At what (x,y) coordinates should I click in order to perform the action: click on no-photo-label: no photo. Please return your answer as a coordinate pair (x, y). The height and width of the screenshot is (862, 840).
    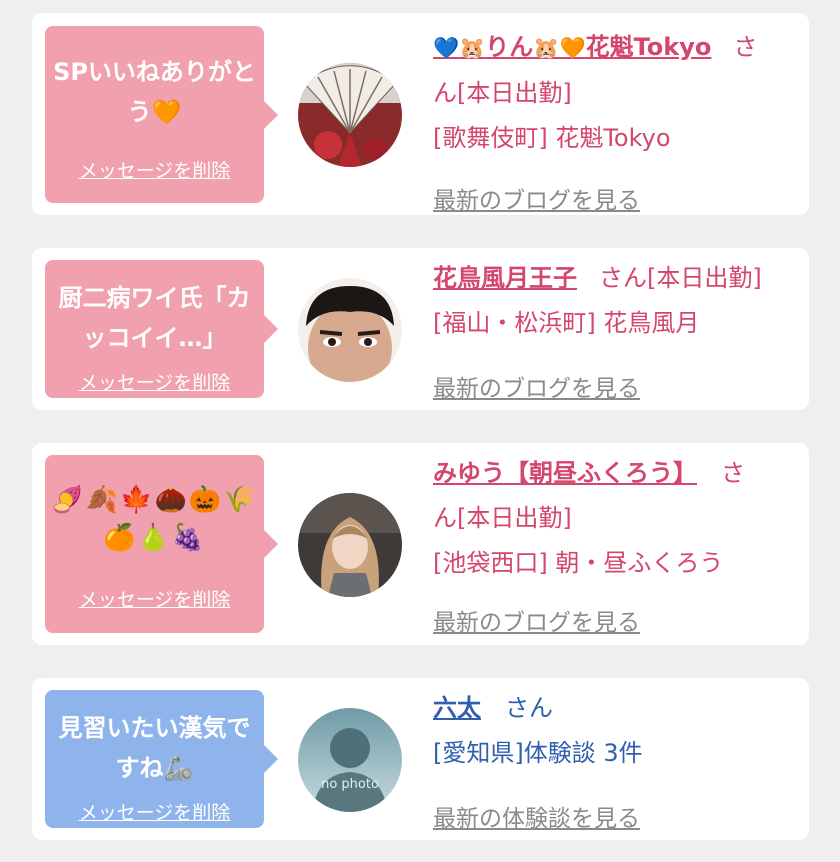
    Looking at the image, I should click on (350, 784).